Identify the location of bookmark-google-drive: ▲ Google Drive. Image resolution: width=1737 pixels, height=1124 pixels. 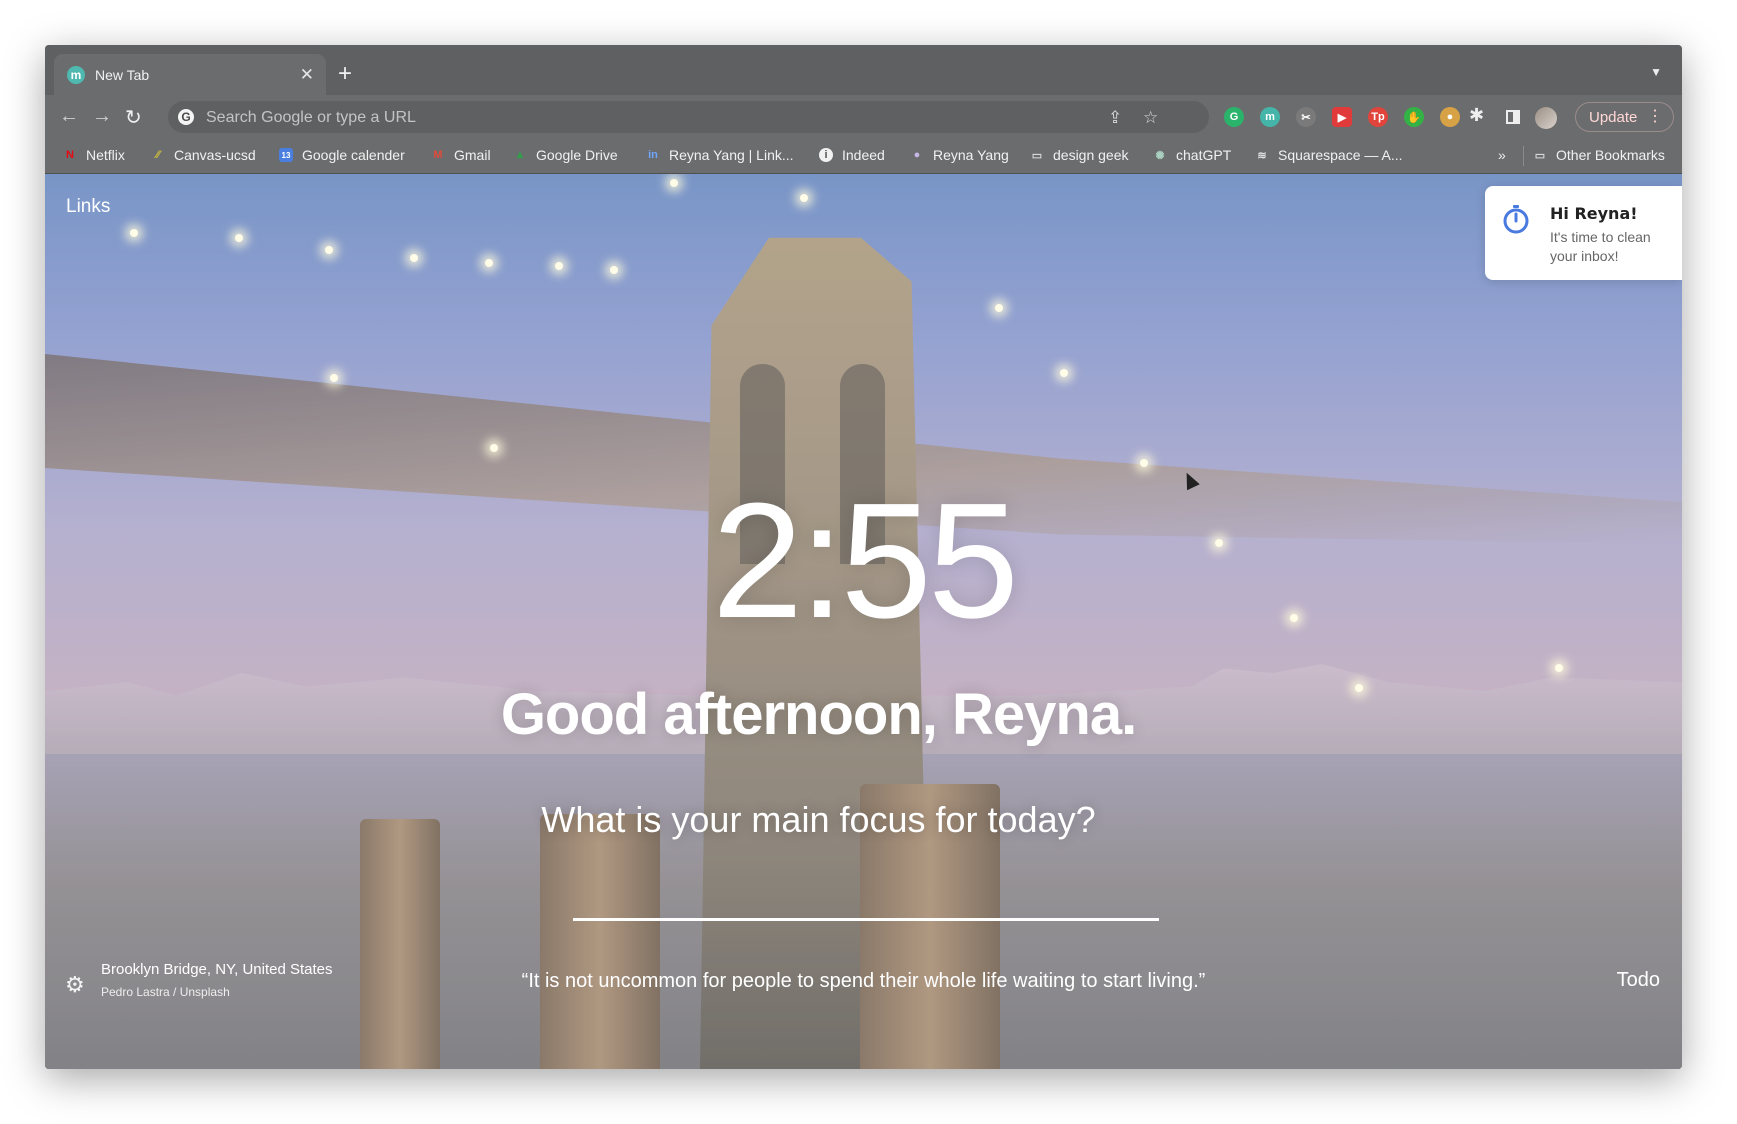
(565, 155).